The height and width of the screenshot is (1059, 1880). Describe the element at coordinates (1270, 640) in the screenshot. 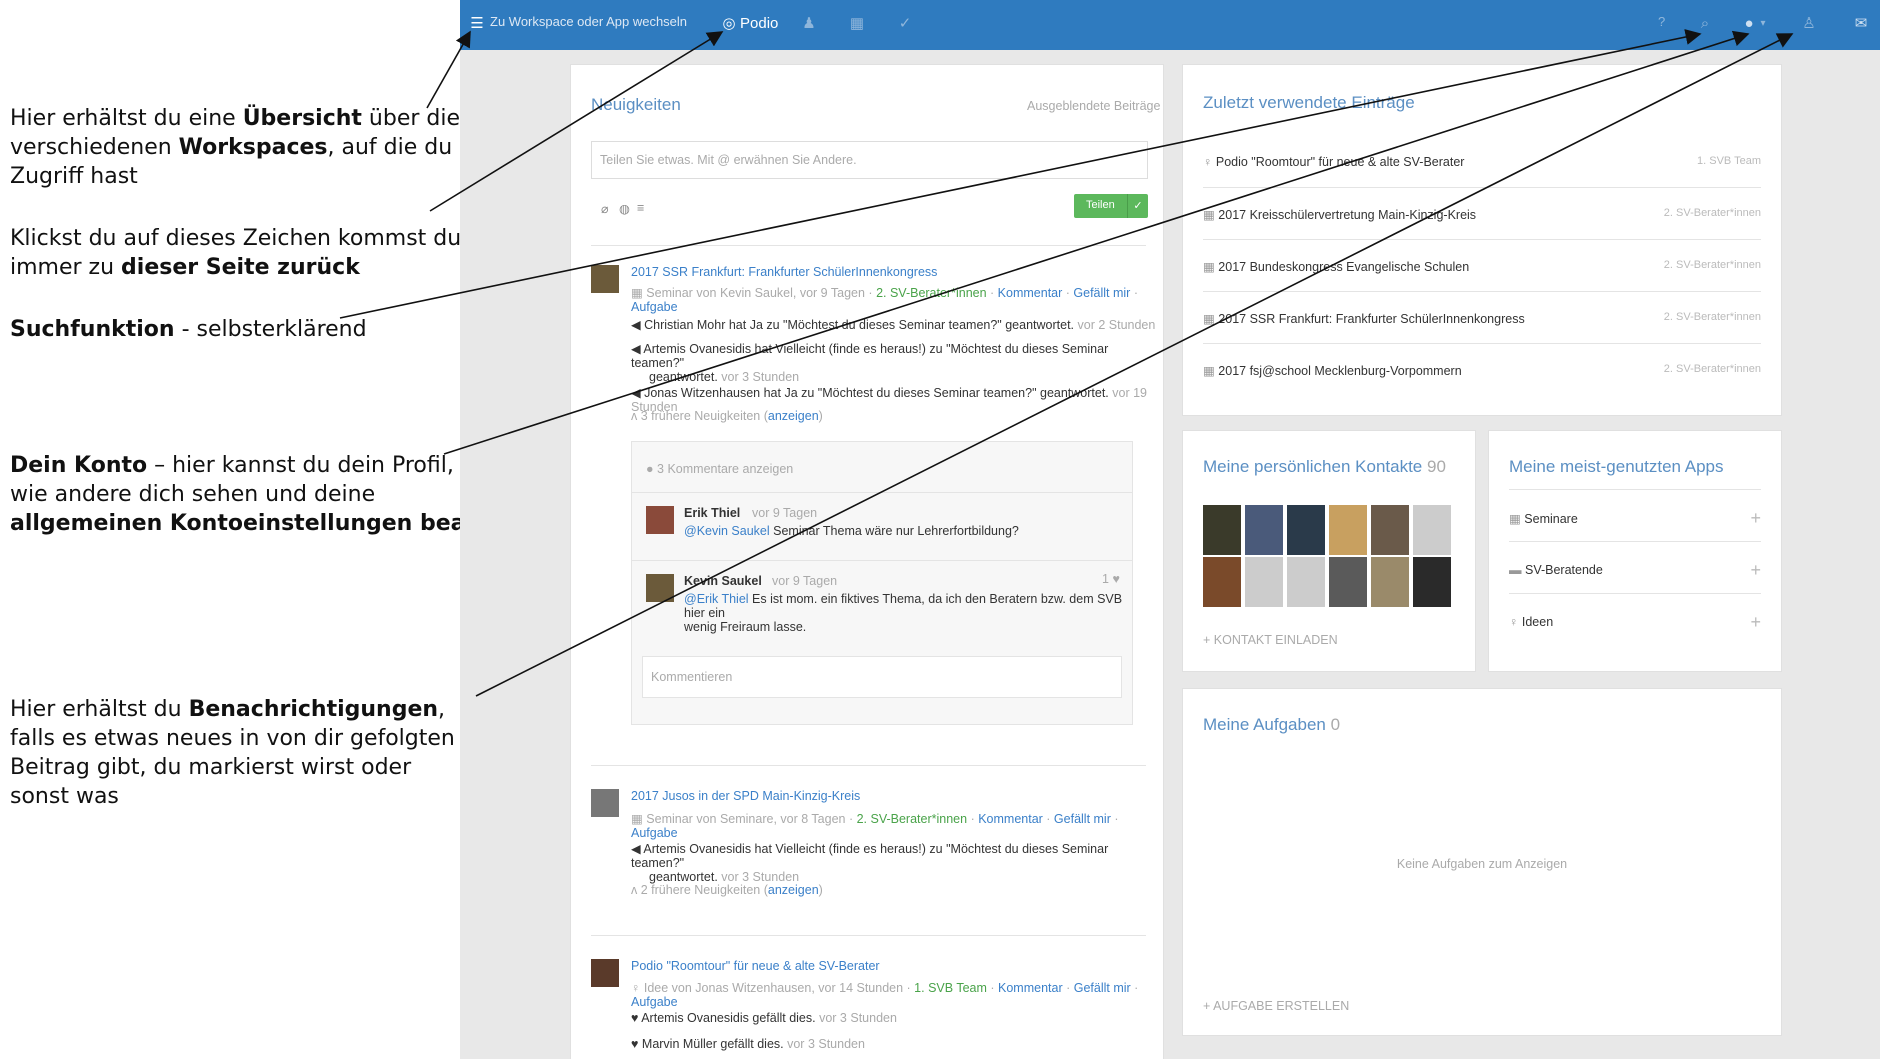

I see `invite-contact-link: + KONTAKT EINLADEN` at that location.